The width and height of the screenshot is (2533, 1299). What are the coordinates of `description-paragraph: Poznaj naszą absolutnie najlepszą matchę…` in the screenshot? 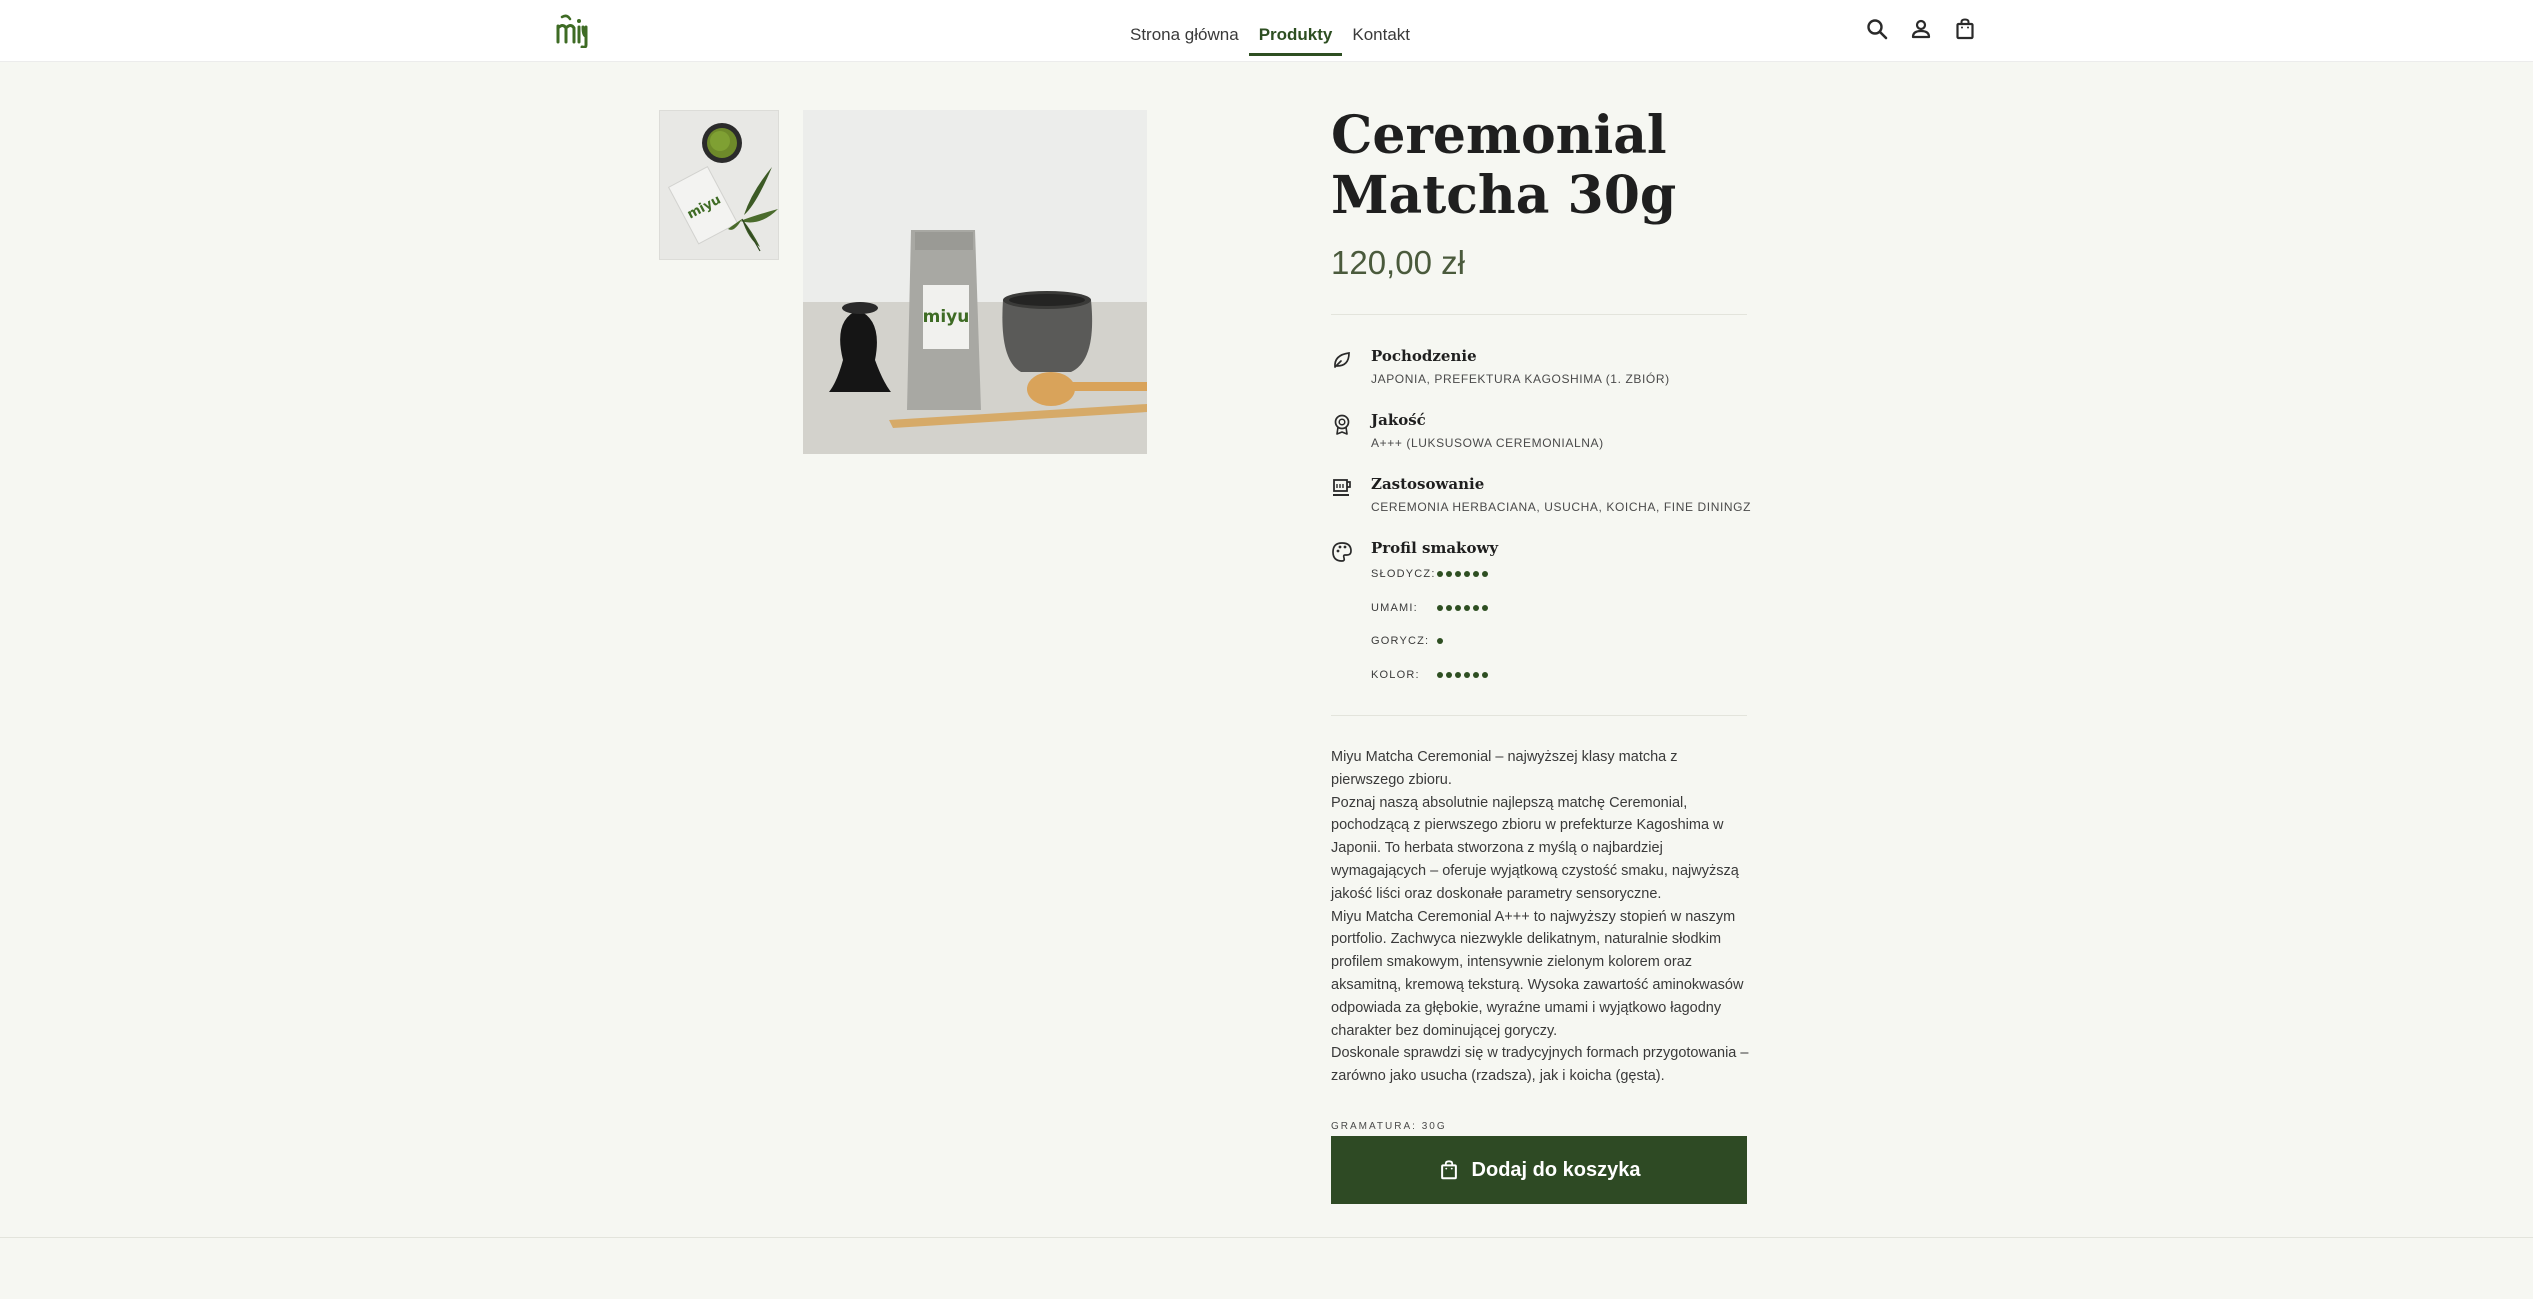 It's located at (1535, 848).